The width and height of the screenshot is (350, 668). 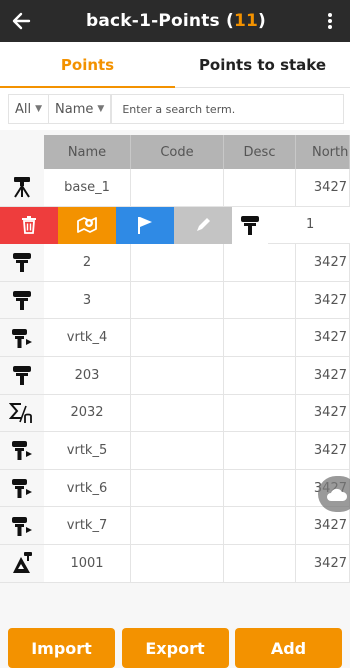 I want to click on map-pin-icon, so click(x=87, y=225).